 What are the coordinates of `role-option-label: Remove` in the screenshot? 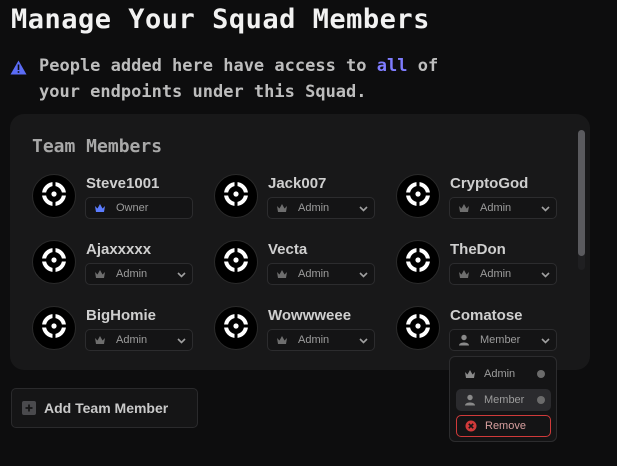 It's located at (505, 426).